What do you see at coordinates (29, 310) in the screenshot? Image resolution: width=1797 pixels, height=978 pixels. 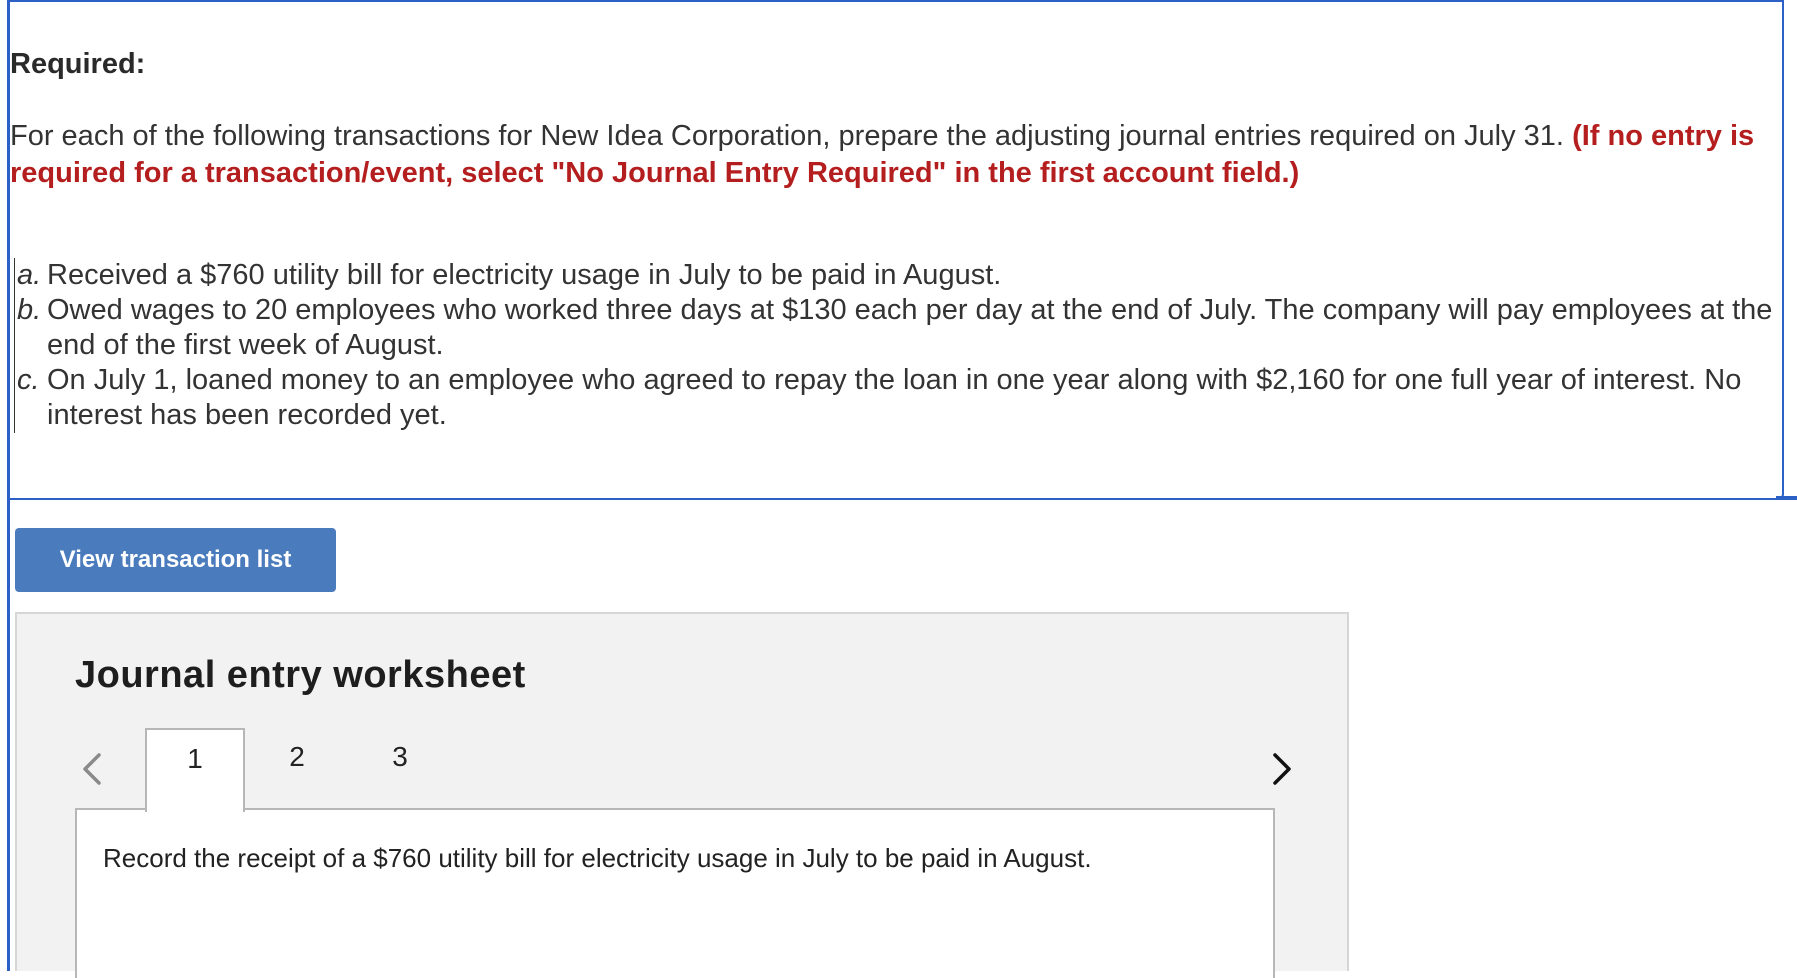 I see `transaction-letter: b.` at bounding box center [29, 310].